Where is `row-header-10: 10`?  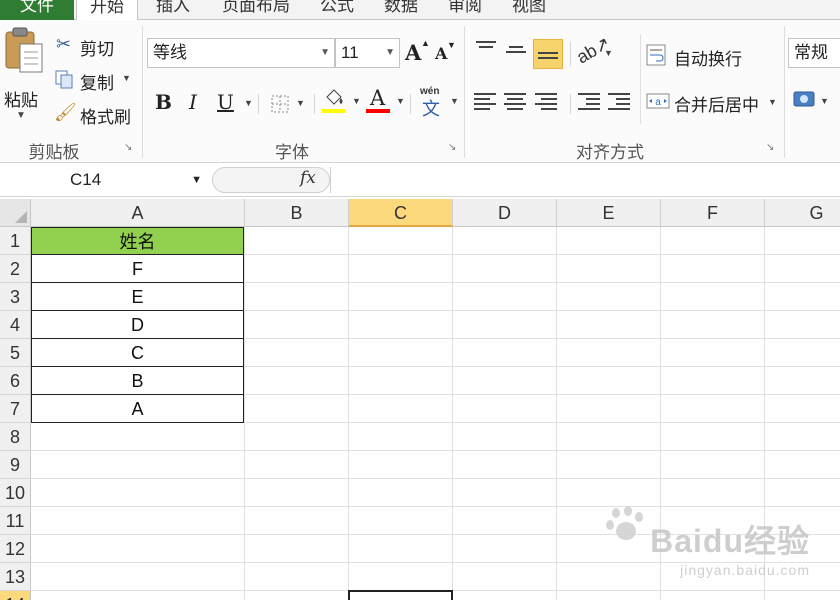
row-header-10: 10 is located at coordinates (15, 493).